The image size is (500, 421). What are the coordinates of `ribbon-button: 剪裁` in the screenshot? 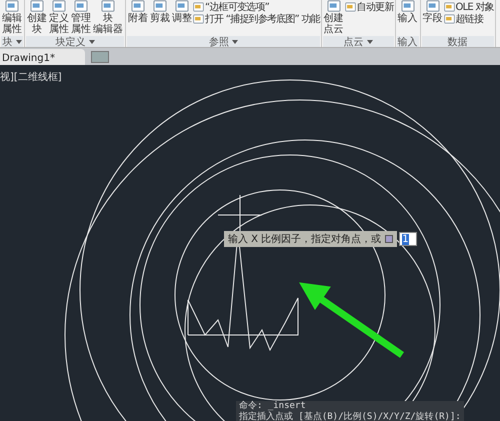 It's located at (160, 12).